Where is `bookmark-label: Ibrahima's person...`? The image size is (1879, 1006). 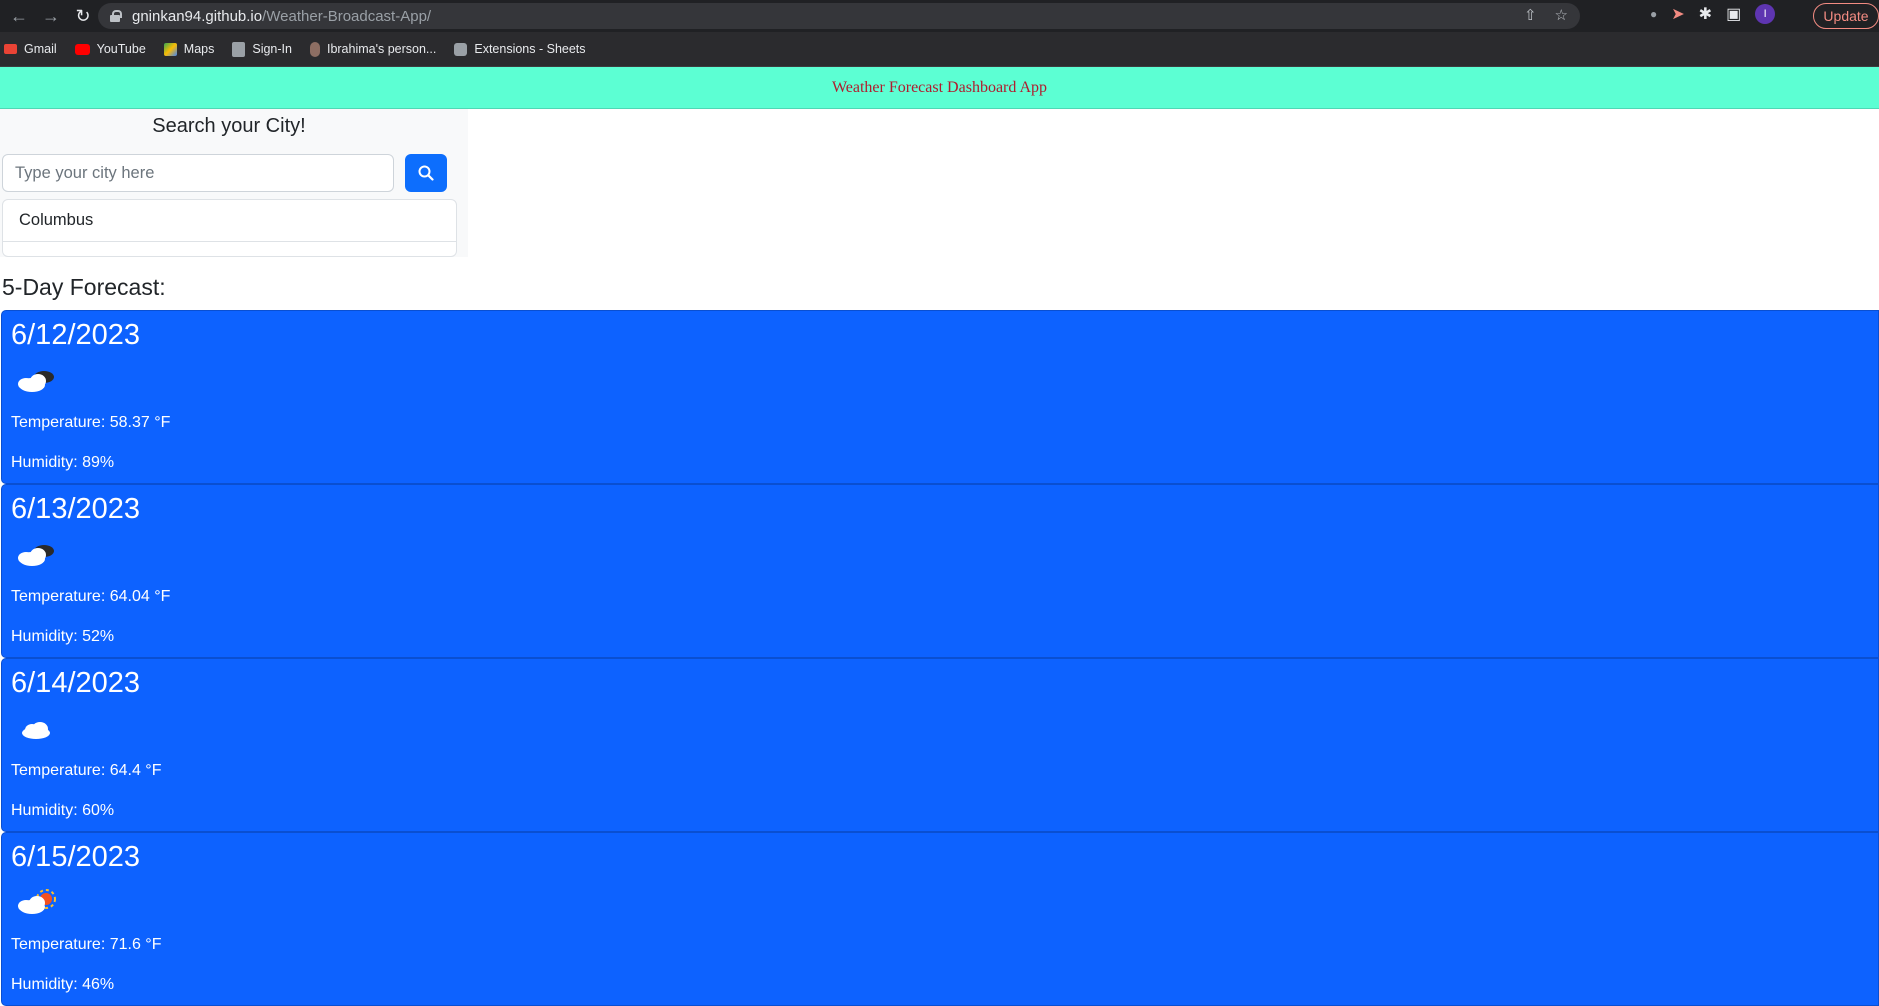
bookmark-label: Ibrahima's person... is located at coordinates (381, 49).